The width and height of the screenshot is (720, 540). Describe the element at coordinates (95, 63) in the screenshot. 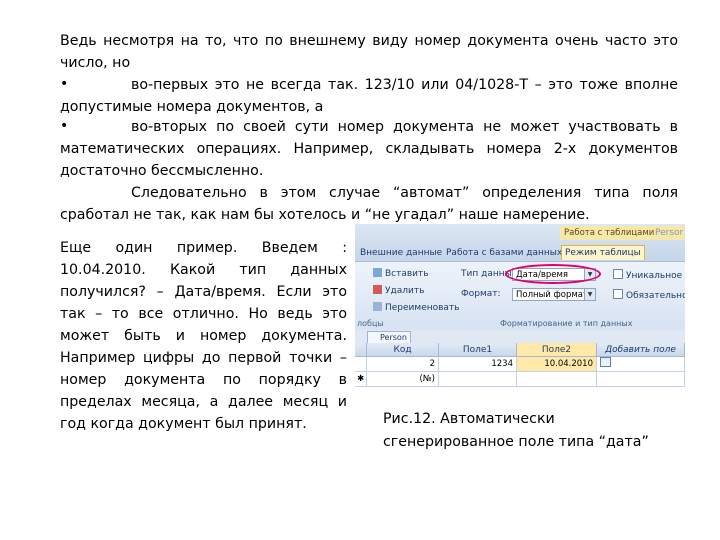

I see `intro-line-2: число, но` at that location.